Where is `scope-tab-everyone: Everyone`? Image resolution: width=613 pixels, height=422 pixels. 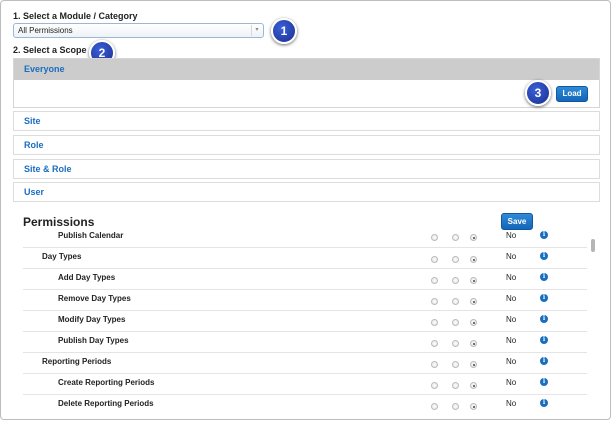
scope-tab-everyone: Everyone is located at coordinates (306, 69).